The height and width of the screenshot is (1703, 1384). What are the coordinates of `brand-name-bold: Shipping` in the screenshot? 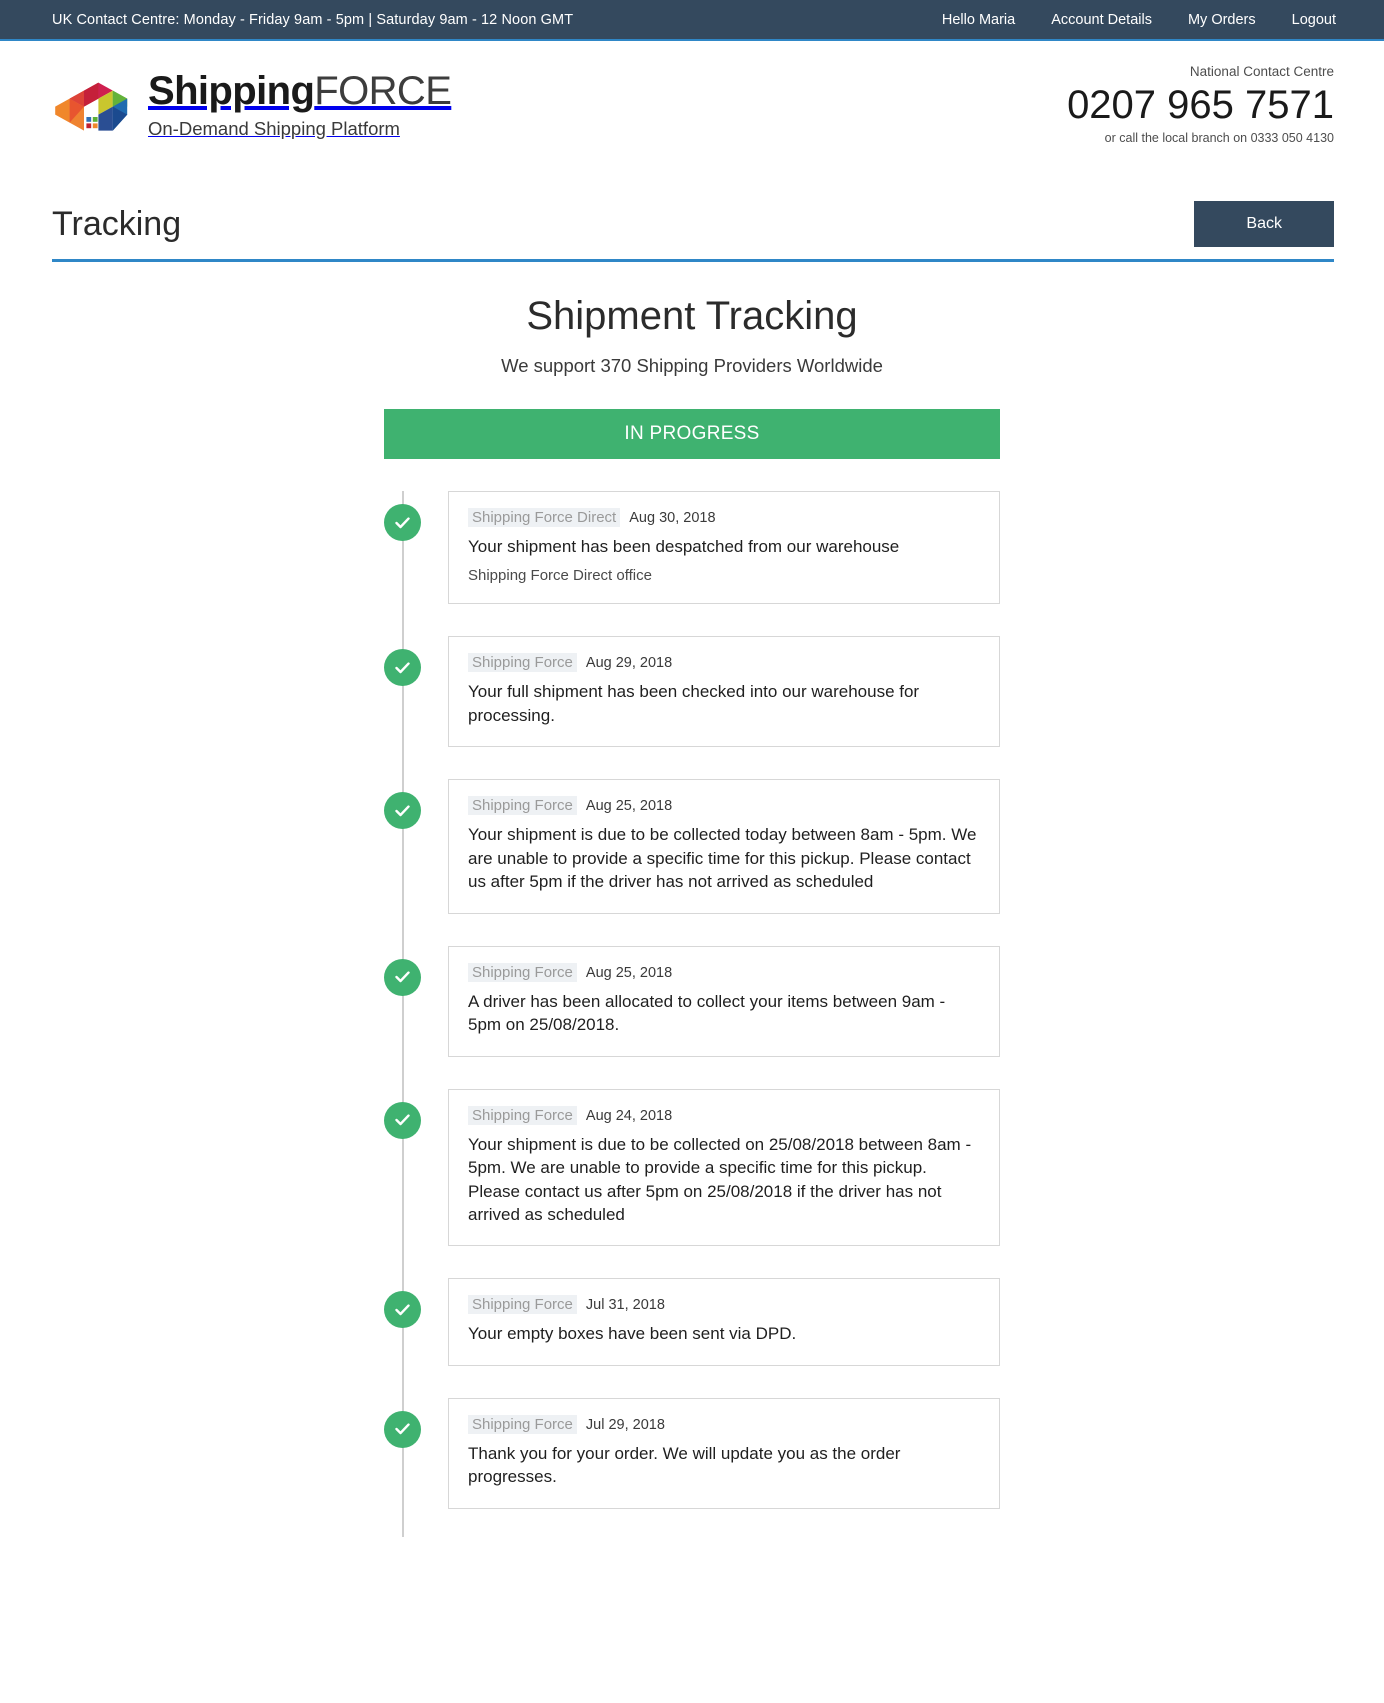 It's located at (231, 90).